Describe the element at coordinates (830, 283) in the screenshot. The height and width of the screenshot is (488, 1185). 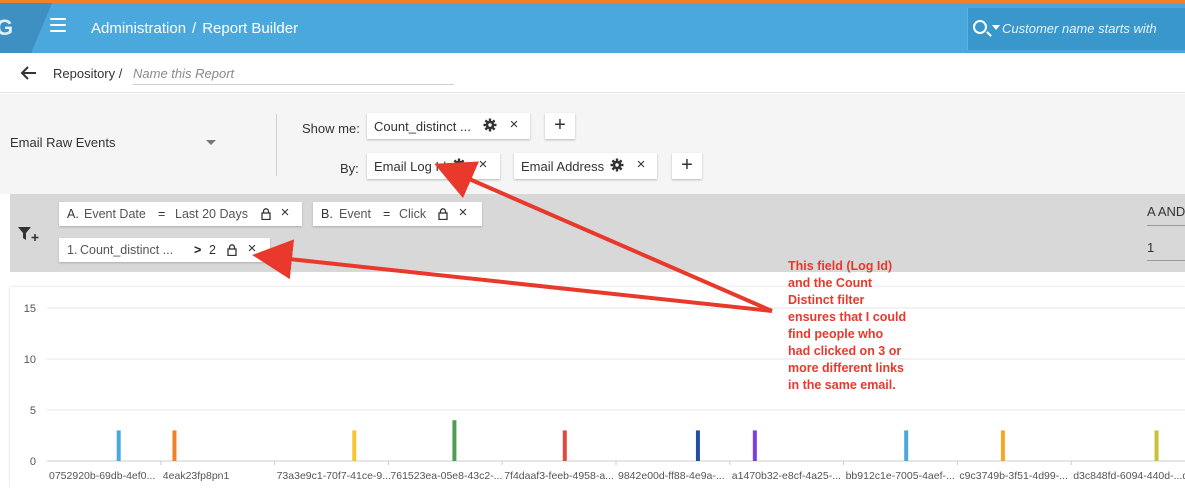
I see `annotation-line: and the Count` at that location.